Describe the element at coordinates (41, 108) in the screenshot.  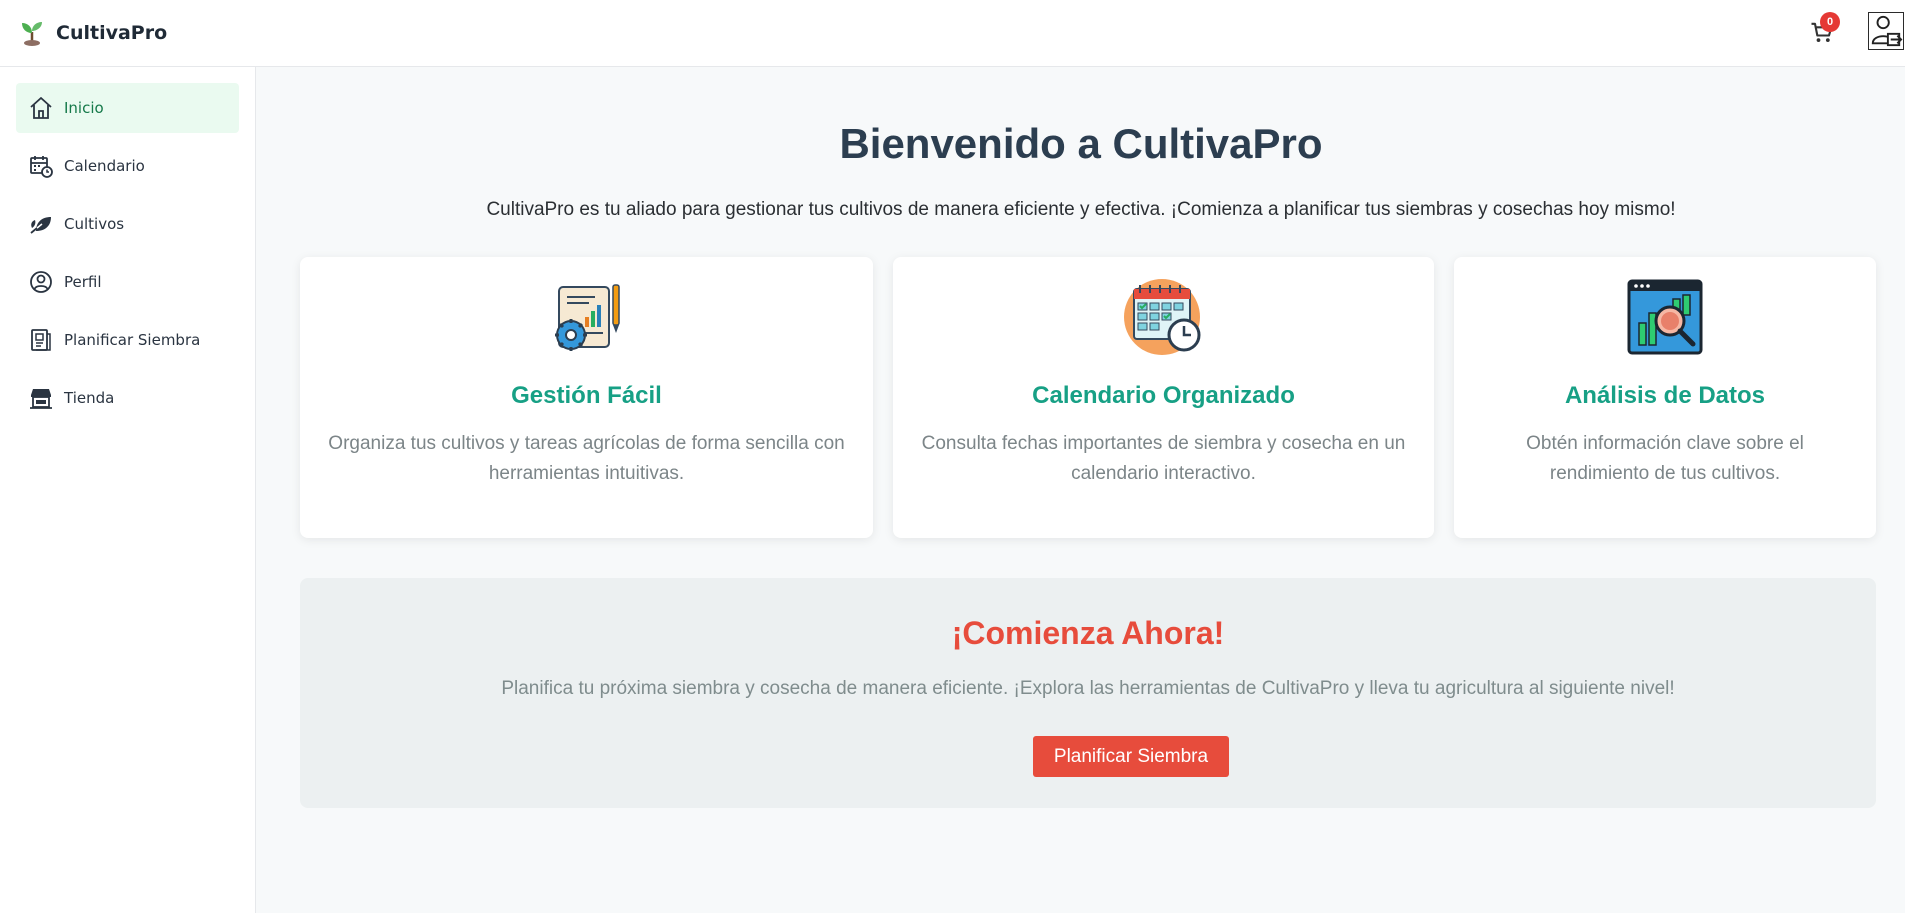
I see `home-icon` at that location.